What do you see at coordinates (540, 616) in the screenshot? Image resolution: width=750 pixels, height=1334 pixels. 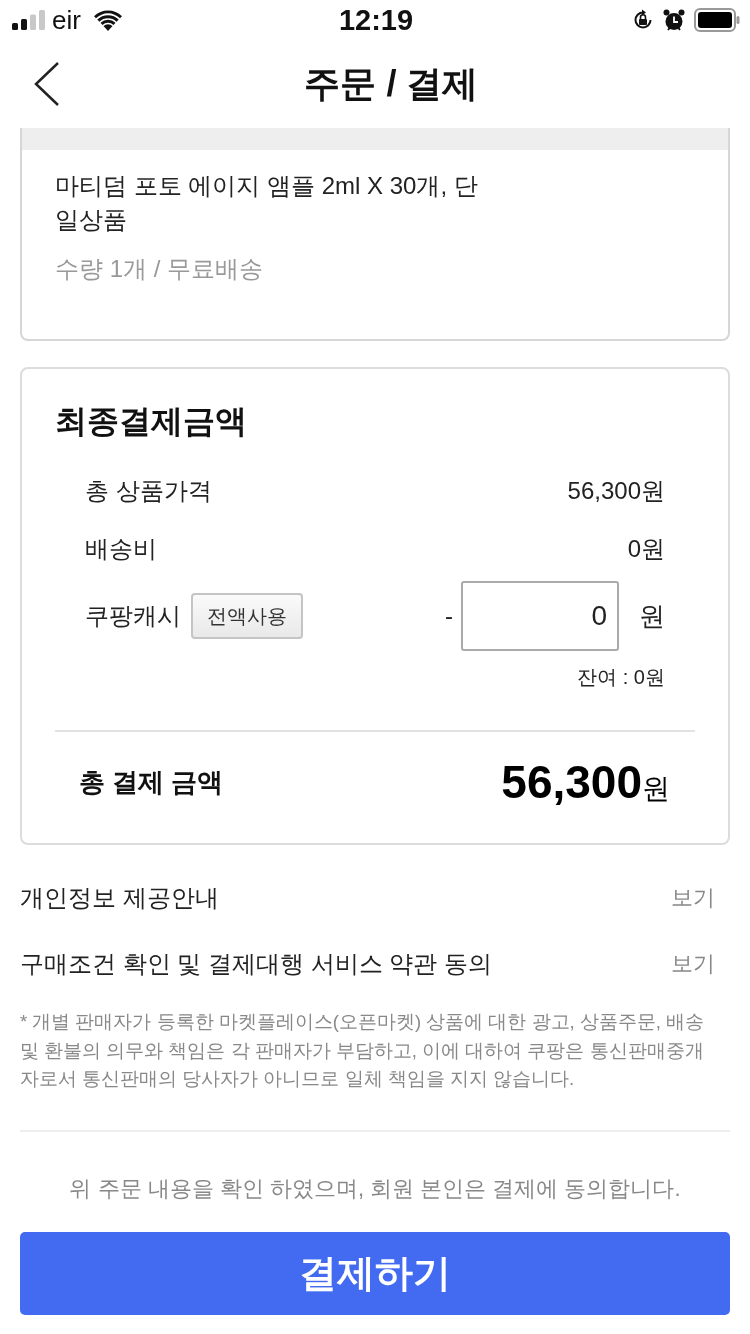 I see `cash-input-field: 0` at bounding box center [540, 616].